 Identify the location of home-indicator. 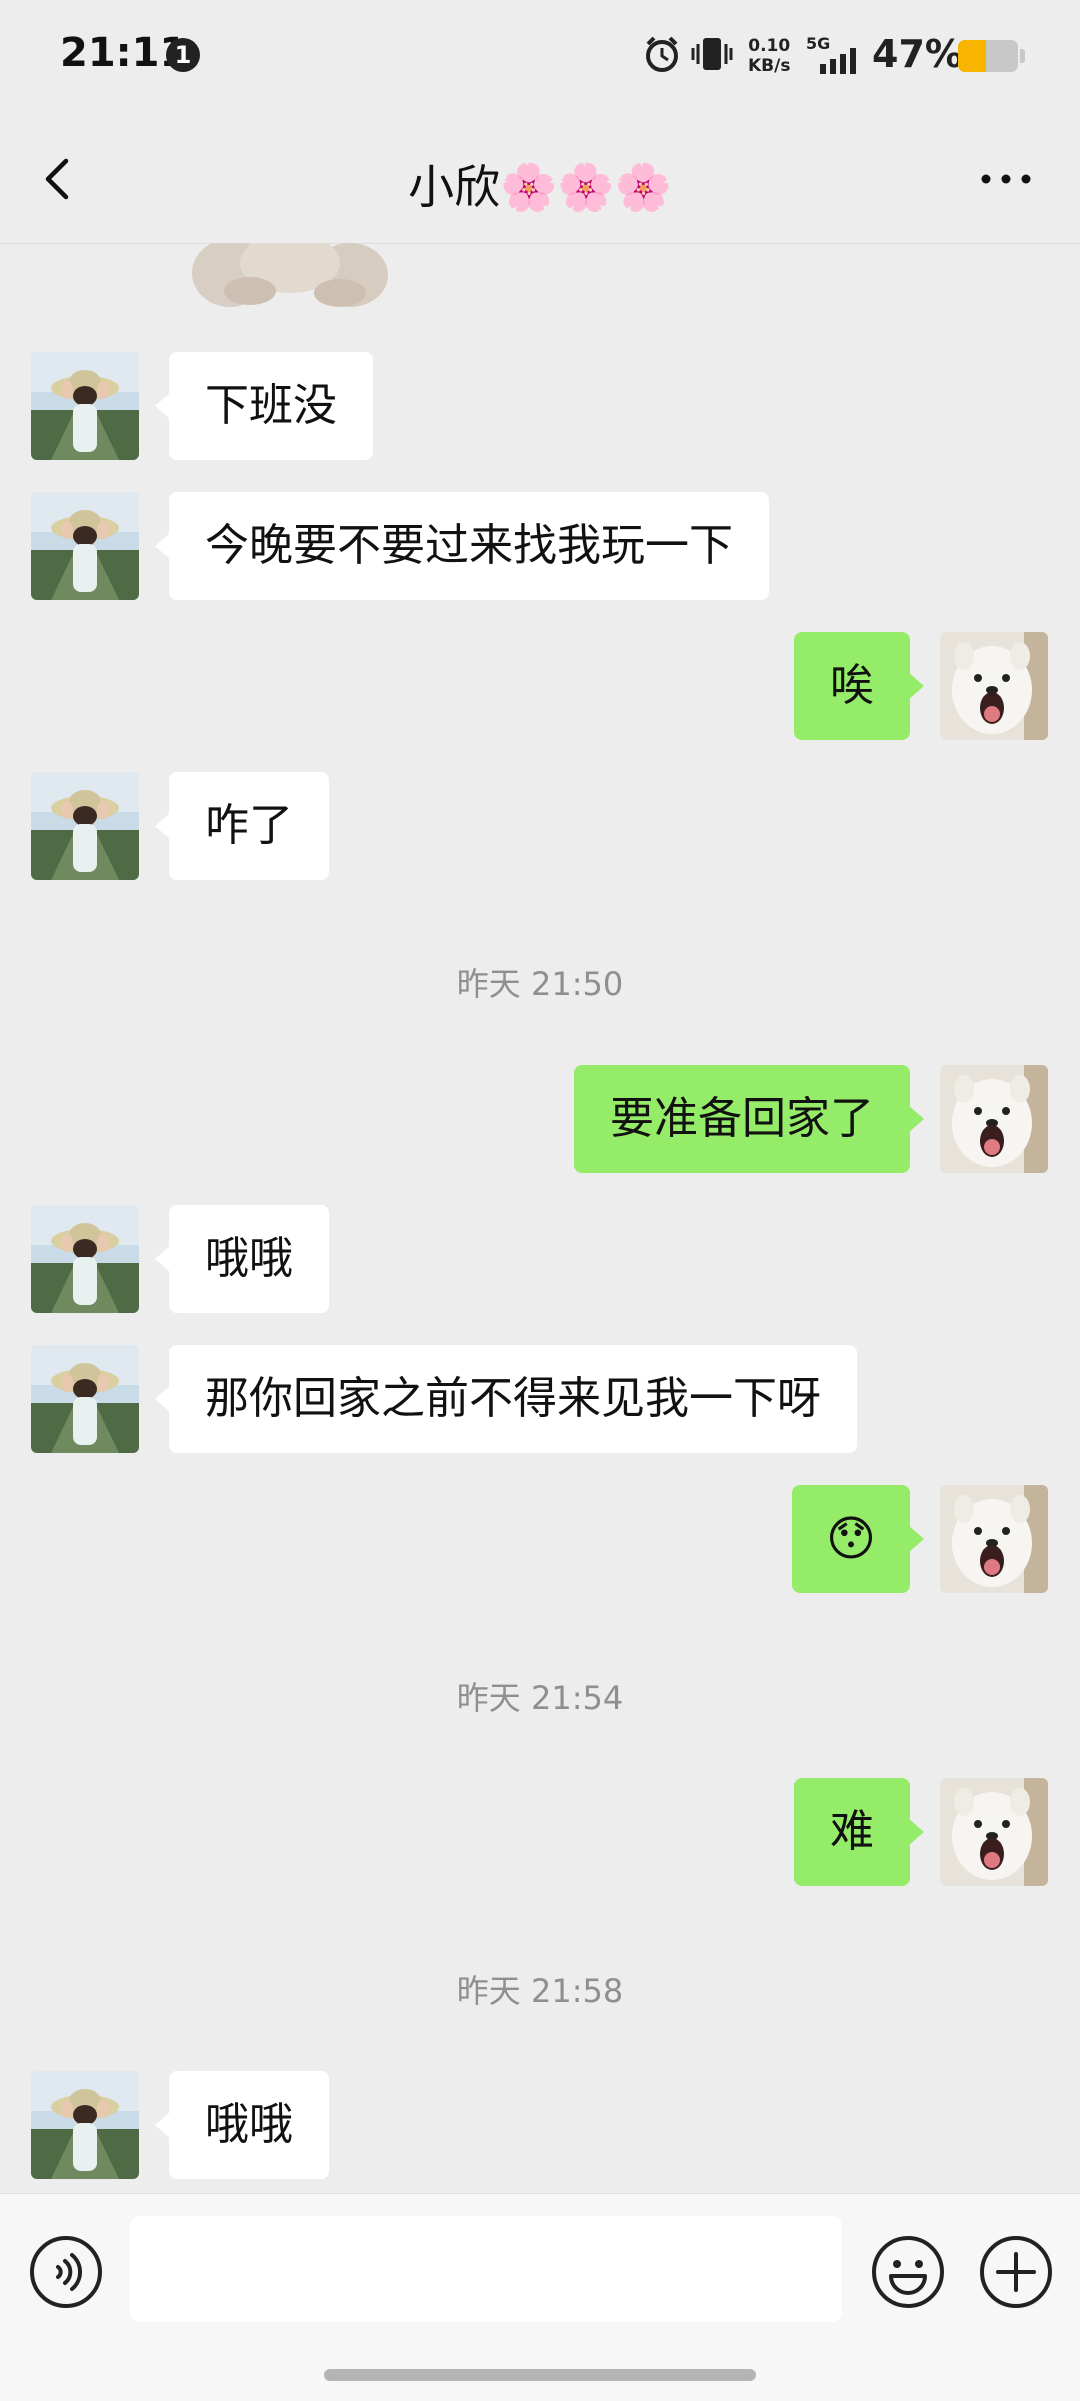
(540, 2375).